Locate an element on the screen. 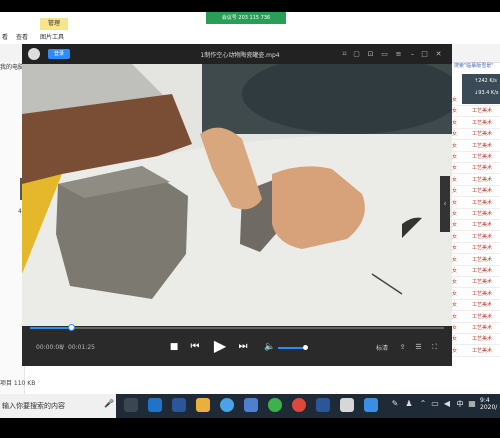 The image size is (500, 438). manage-tab: 管理 is located at coordinates (54, 24).